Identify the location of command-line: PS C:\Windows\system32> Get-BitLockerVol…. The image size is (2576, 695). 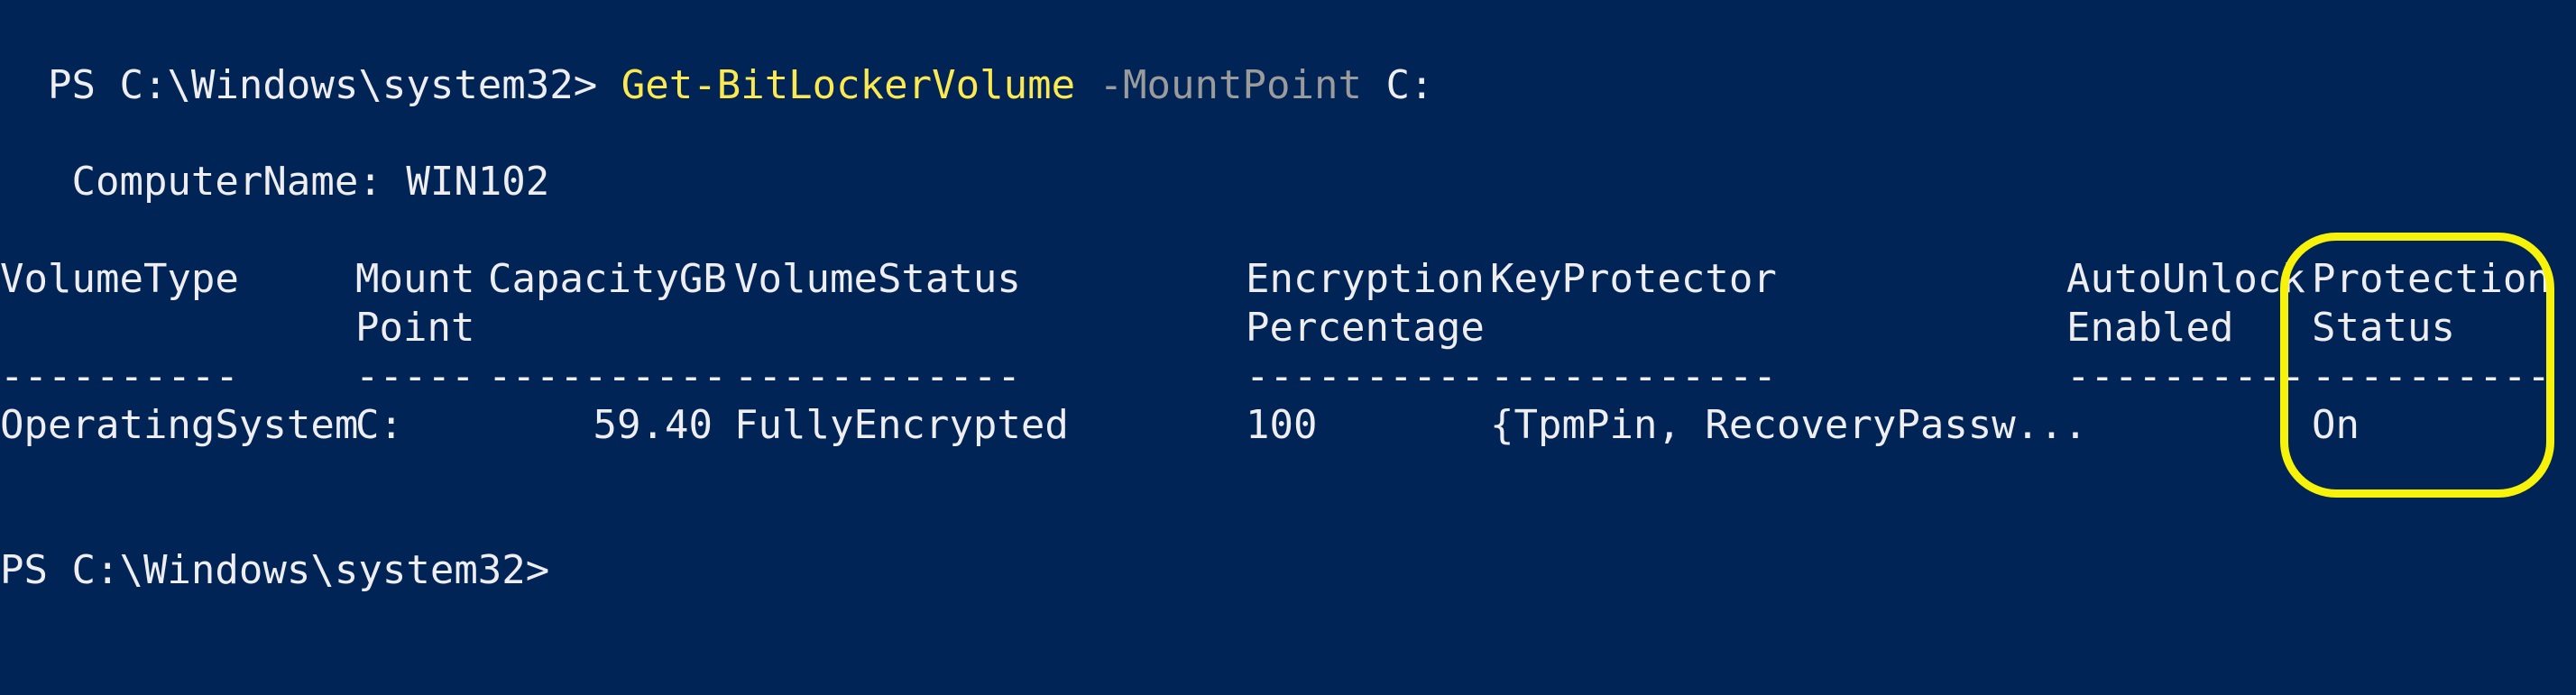
(716, 61).